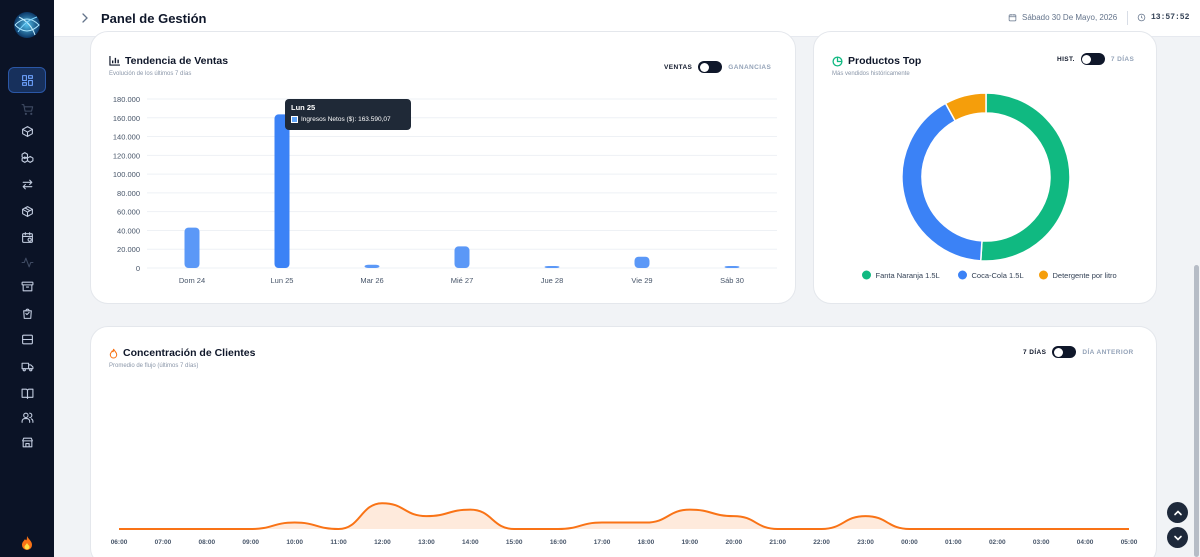 This screenshot has width=1200, height=557. Describe the element at coordinates (865, 542) in the screenshot. I see `x-tick-label: 23:00` at that location.